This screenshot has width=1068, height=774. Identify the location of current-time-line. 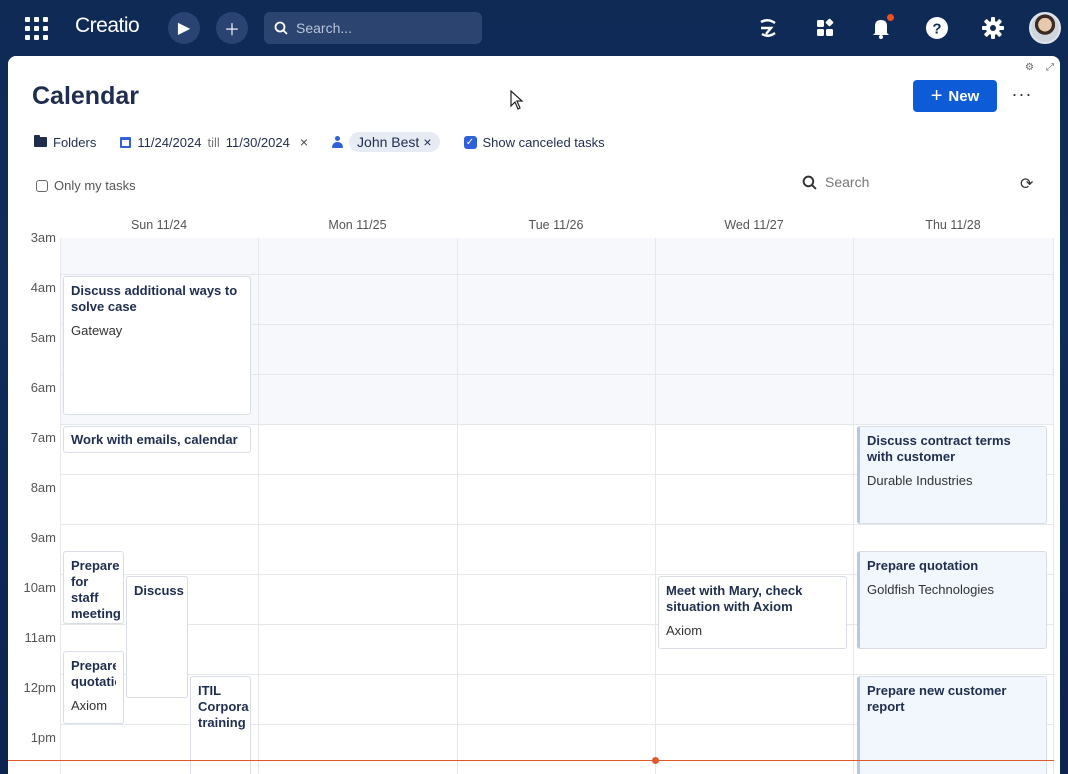
(531, 760).